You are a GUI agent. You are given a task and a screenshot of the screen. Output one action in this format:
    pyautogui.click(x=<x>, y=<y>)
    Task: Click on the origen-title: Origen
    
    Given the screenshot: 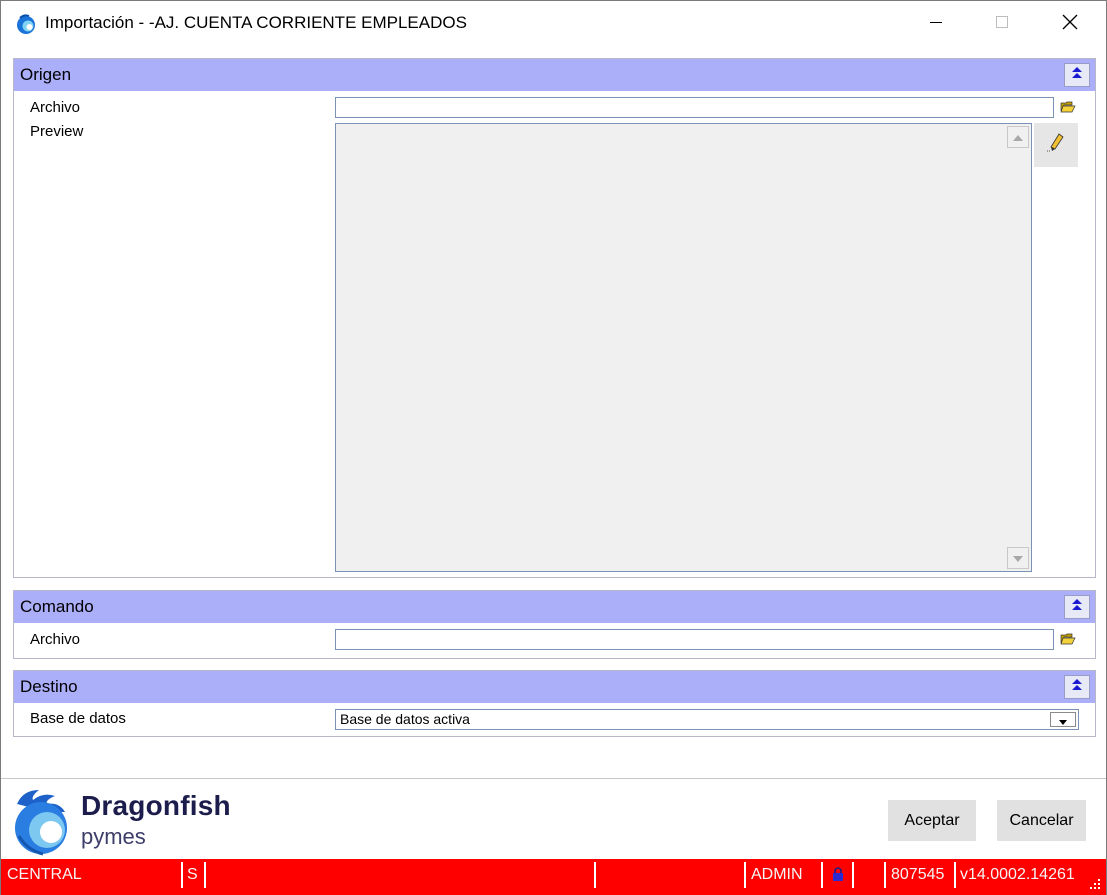 What is the action you would take?
    pyautogui.click(x=46, y=74)
    